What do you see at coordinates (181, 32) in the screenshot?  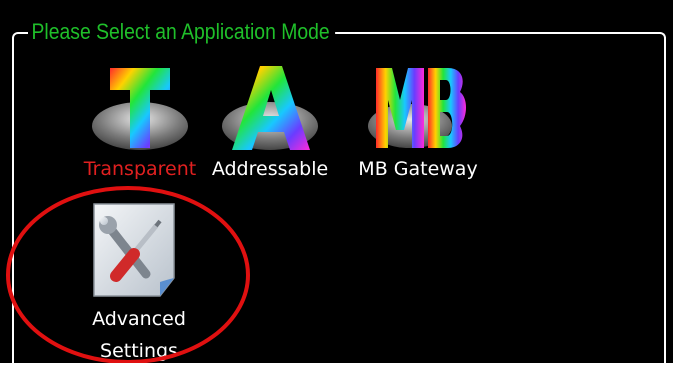 I see `group-title: Please Select an Application Mode` at bounding box center [181, 32].